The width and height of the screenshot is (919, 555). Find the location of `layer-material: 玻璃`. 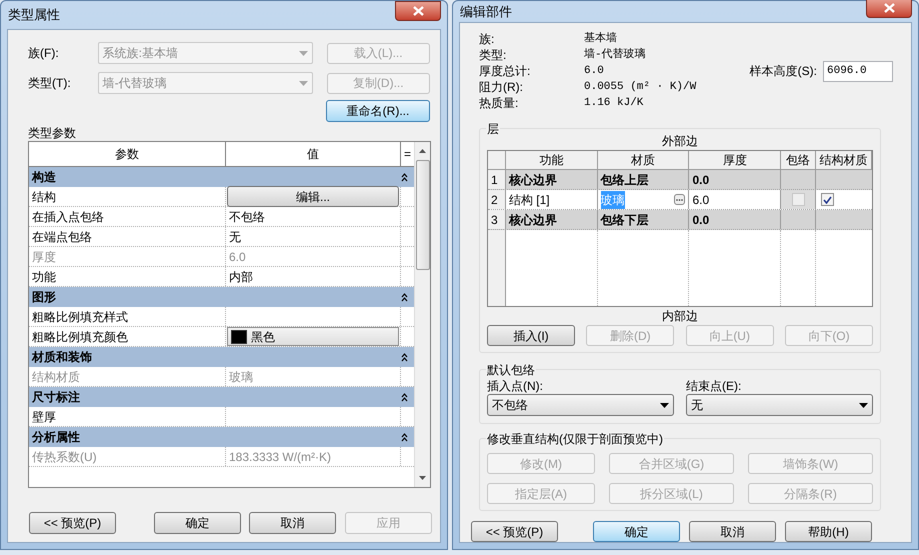

layer-material: 玻璃 is located at coordinates (612, 199).